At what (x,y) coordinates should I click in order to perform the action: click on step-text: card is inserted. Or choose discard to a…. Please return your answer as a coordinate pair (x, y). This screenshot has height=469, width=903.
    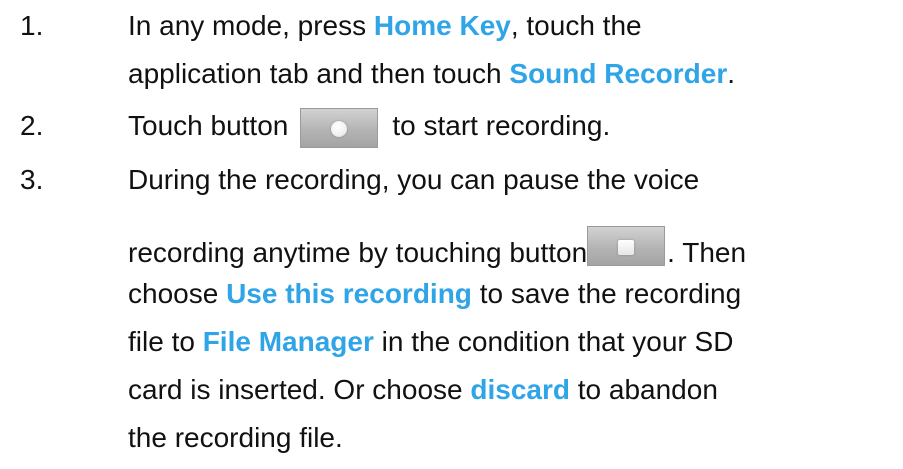
    Looking at the image, I should click on (423, 389).